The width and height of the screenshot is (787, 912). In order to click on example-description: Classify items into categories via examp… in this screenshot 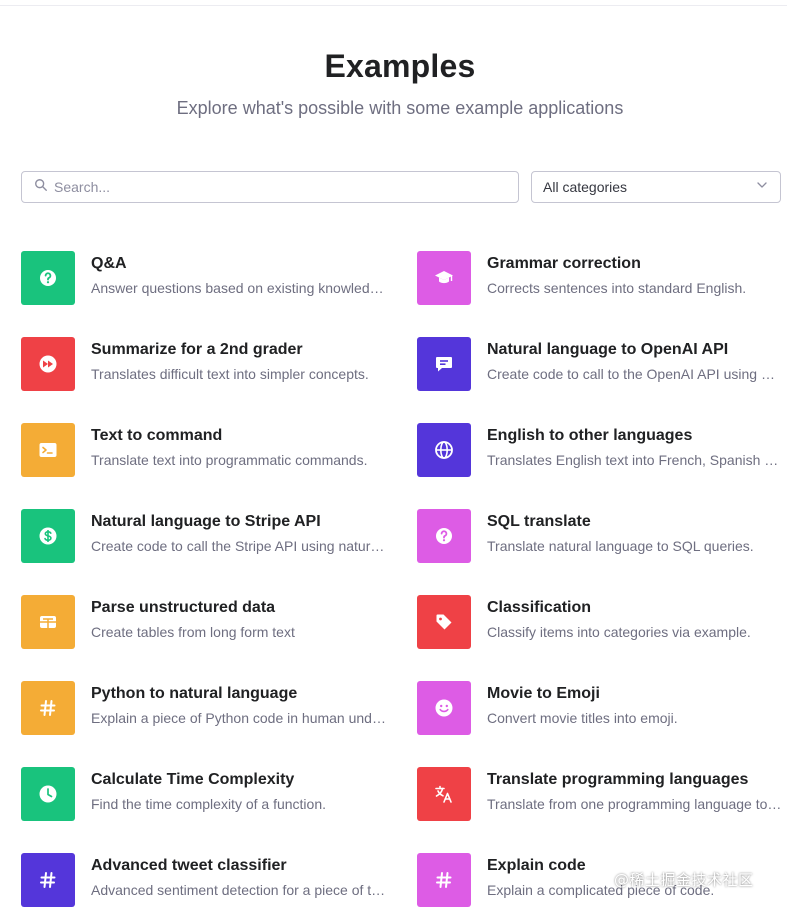, I will do `click(619, 632)`.